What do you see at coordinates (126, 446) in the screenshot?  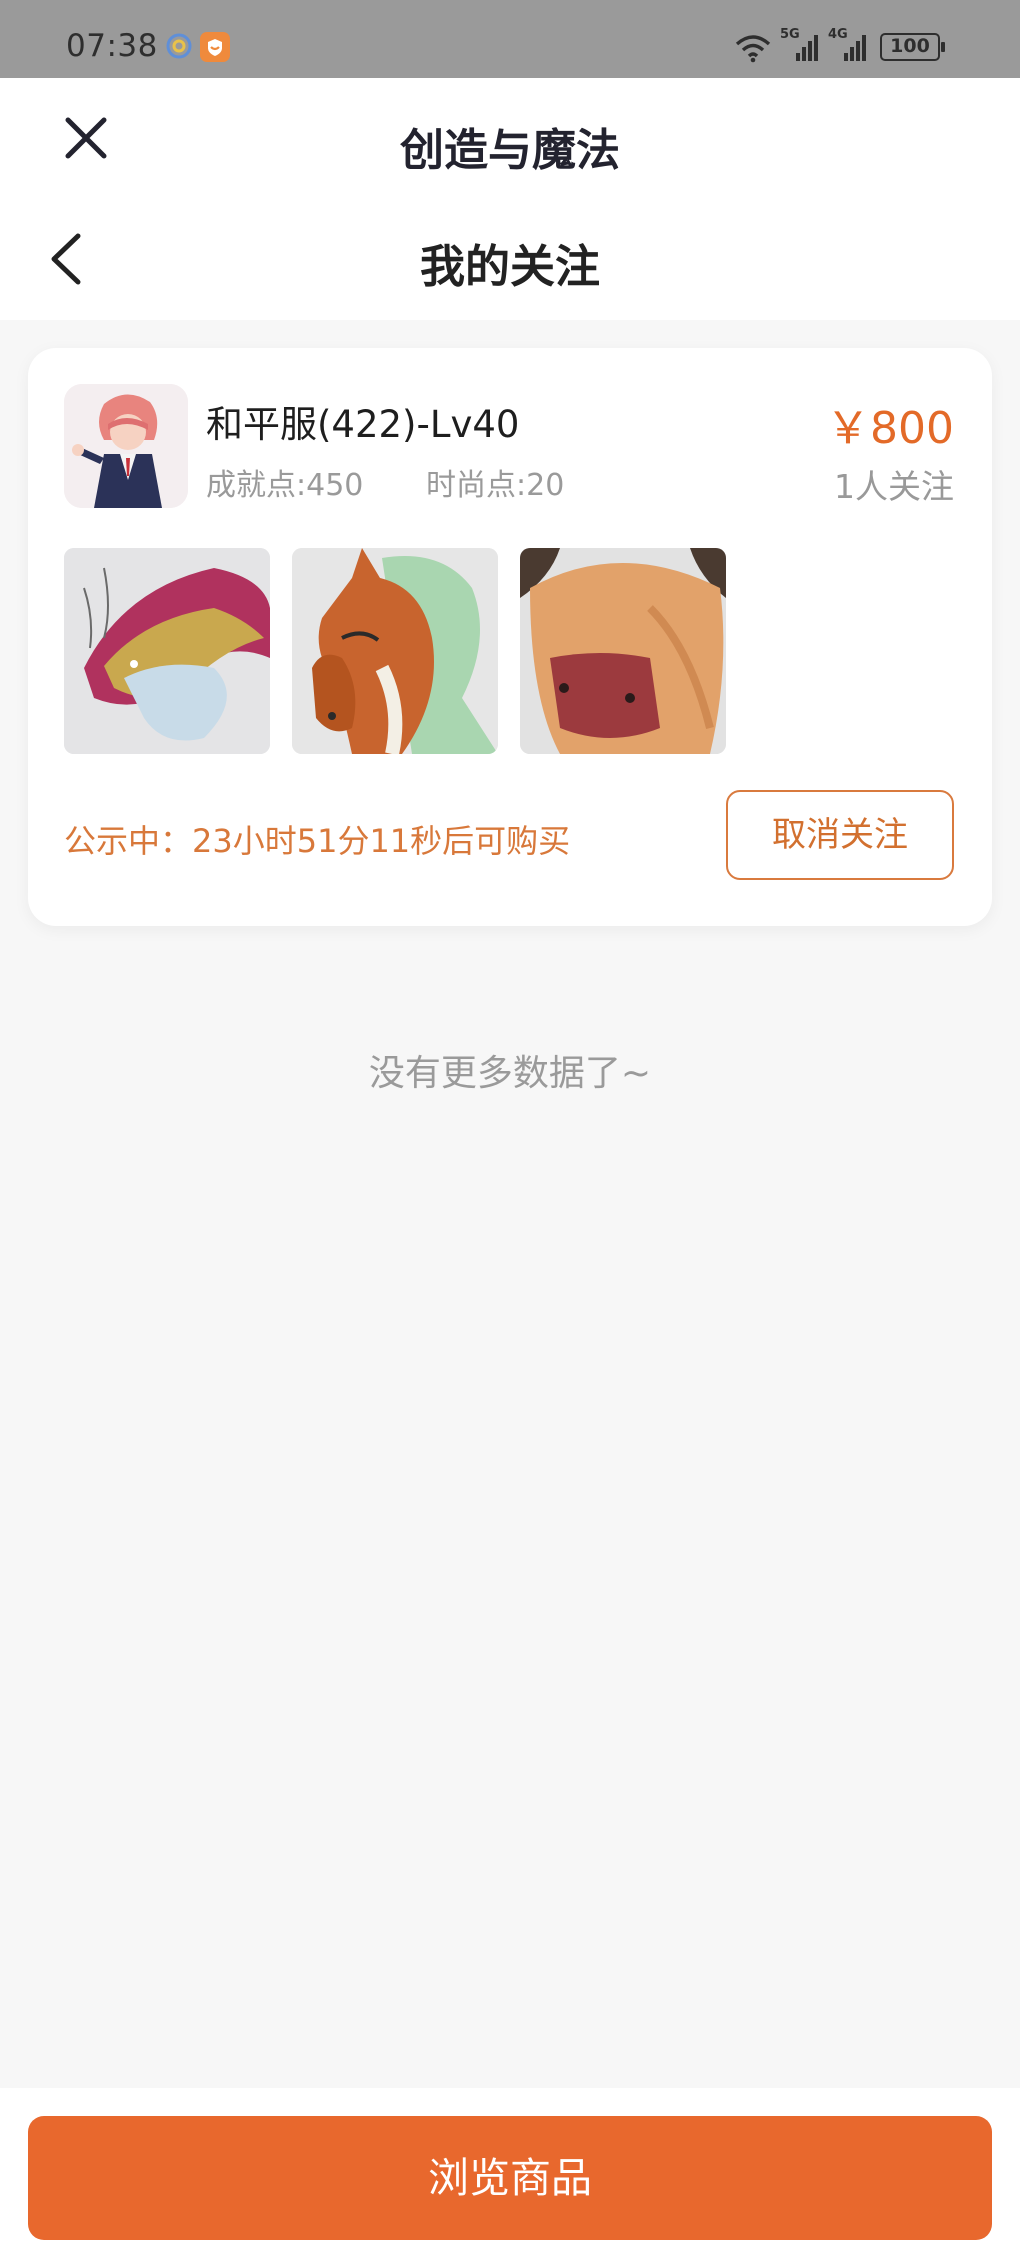 I see `character-avatar` at bounding box center [126, 446].